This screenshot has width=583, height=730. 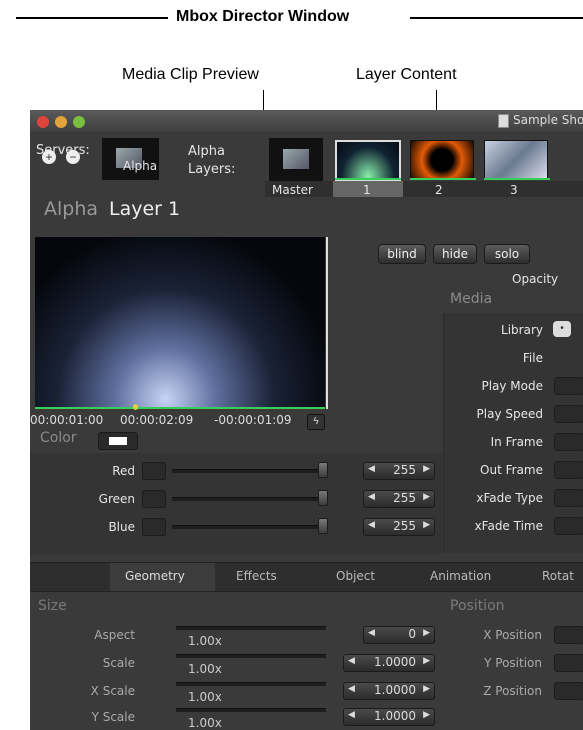 I want to click on red-field, so click(x=154, y=471).